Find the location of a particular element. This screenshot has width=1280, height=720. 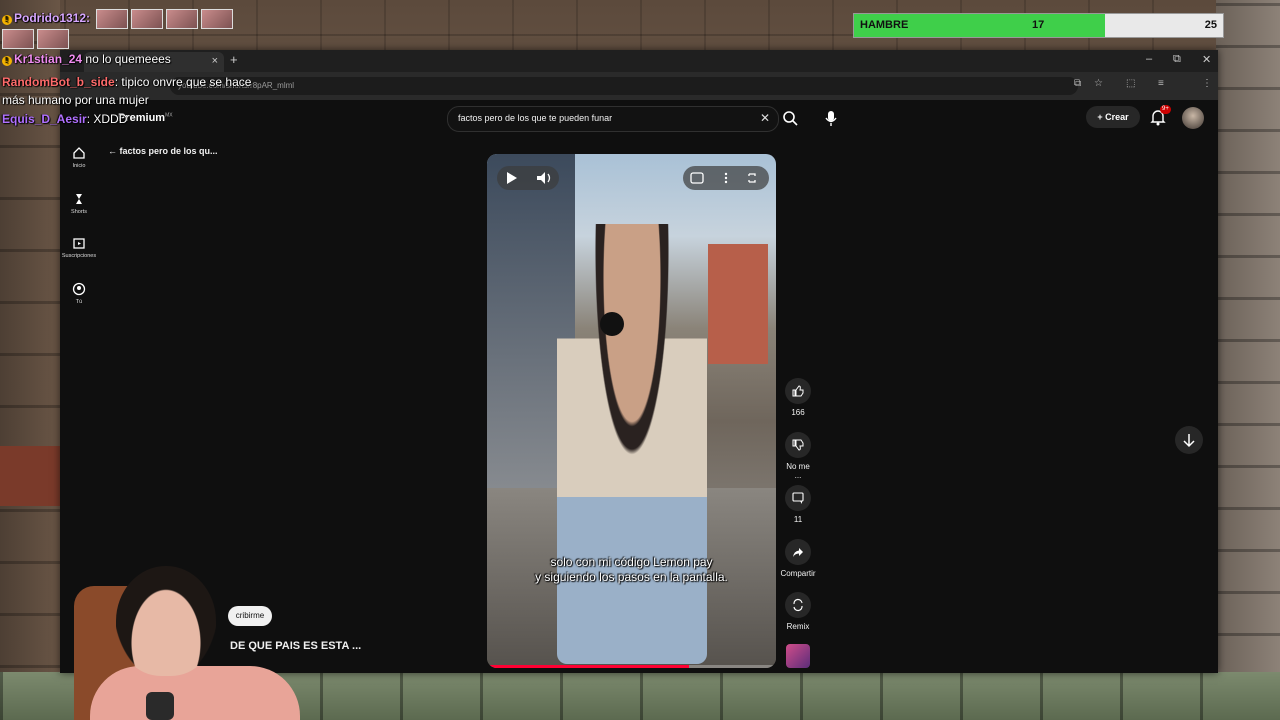

remix-button: Remix is located at coordinates (798, 611).